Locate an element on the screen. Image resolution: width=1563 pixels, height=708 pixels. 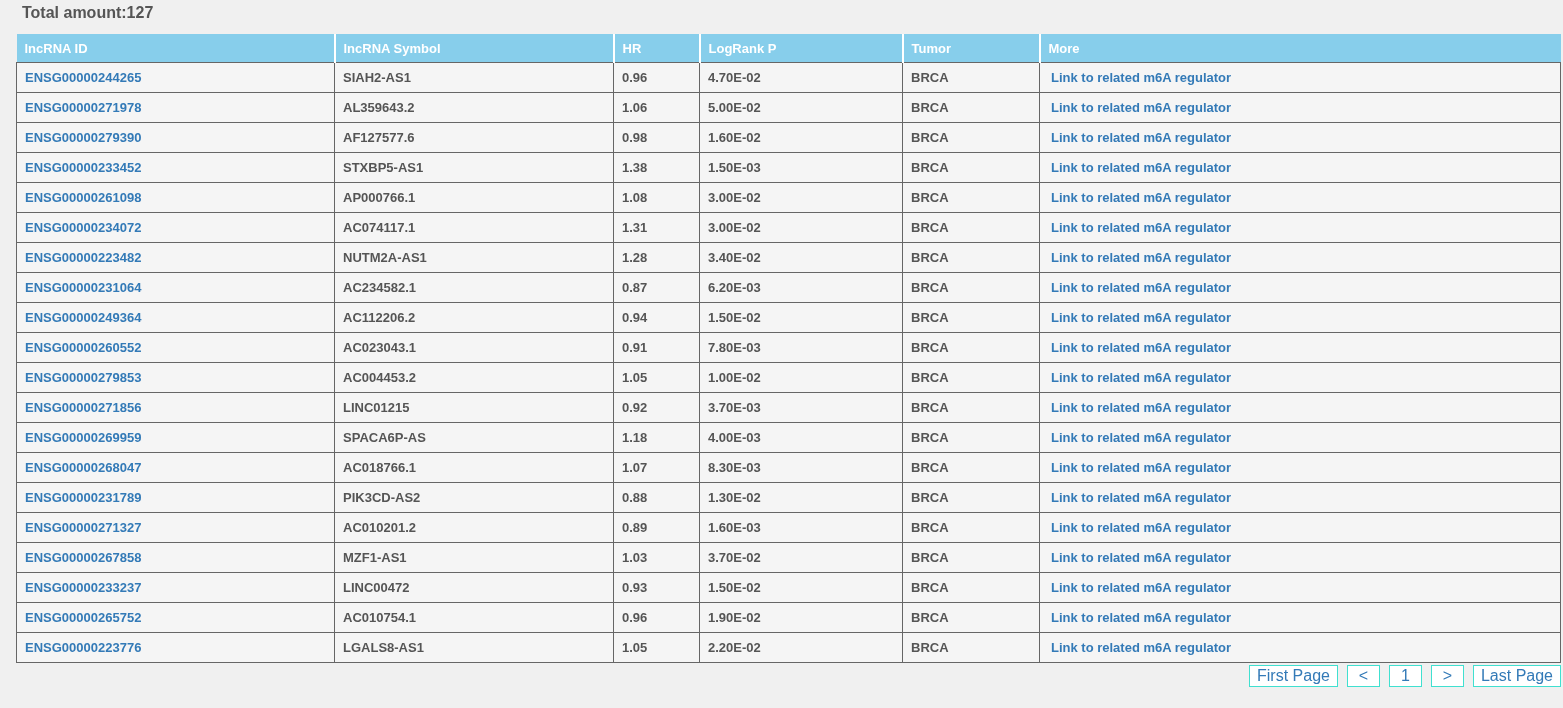
table-cell: 1.03 is located at coordinates (656, 557).